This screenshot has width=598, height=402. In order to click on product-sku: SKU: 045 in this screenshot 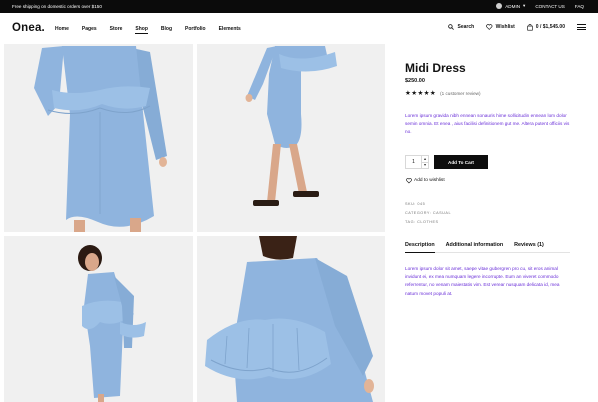, I will do `click(415, 204)`.